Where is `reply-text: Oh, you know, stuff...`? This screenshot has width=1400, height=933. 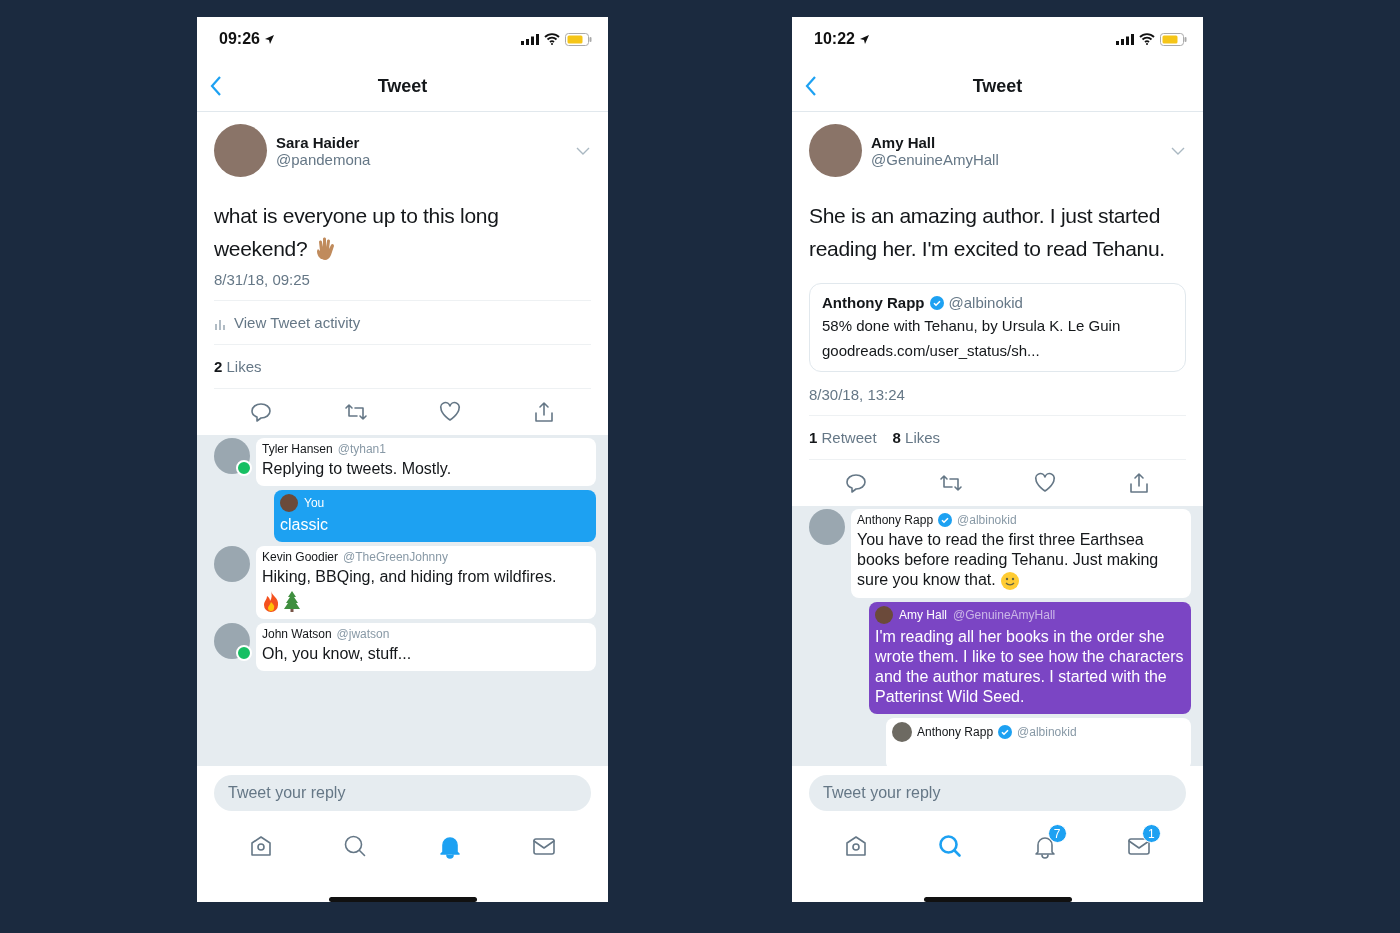 reply-text: Oh, you know, stuff... is located at coordinates (337, 654).